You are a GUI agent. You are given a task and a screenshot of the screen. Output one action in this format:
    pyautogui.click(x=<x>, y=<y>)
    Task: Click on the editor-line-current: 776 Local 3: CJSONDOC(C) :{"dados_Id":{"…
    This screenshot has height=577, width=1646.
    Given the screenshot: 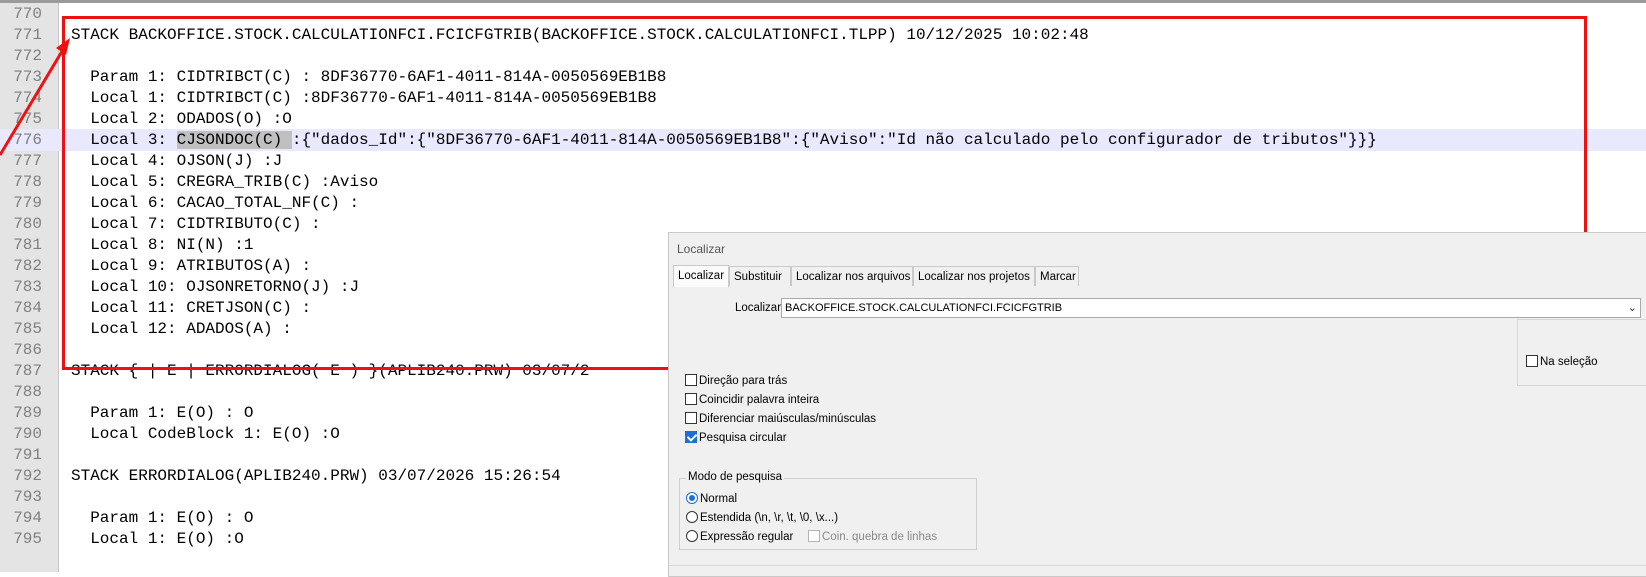 What is the action you would take?
    pyautogui.click(x=823, y=140)
    